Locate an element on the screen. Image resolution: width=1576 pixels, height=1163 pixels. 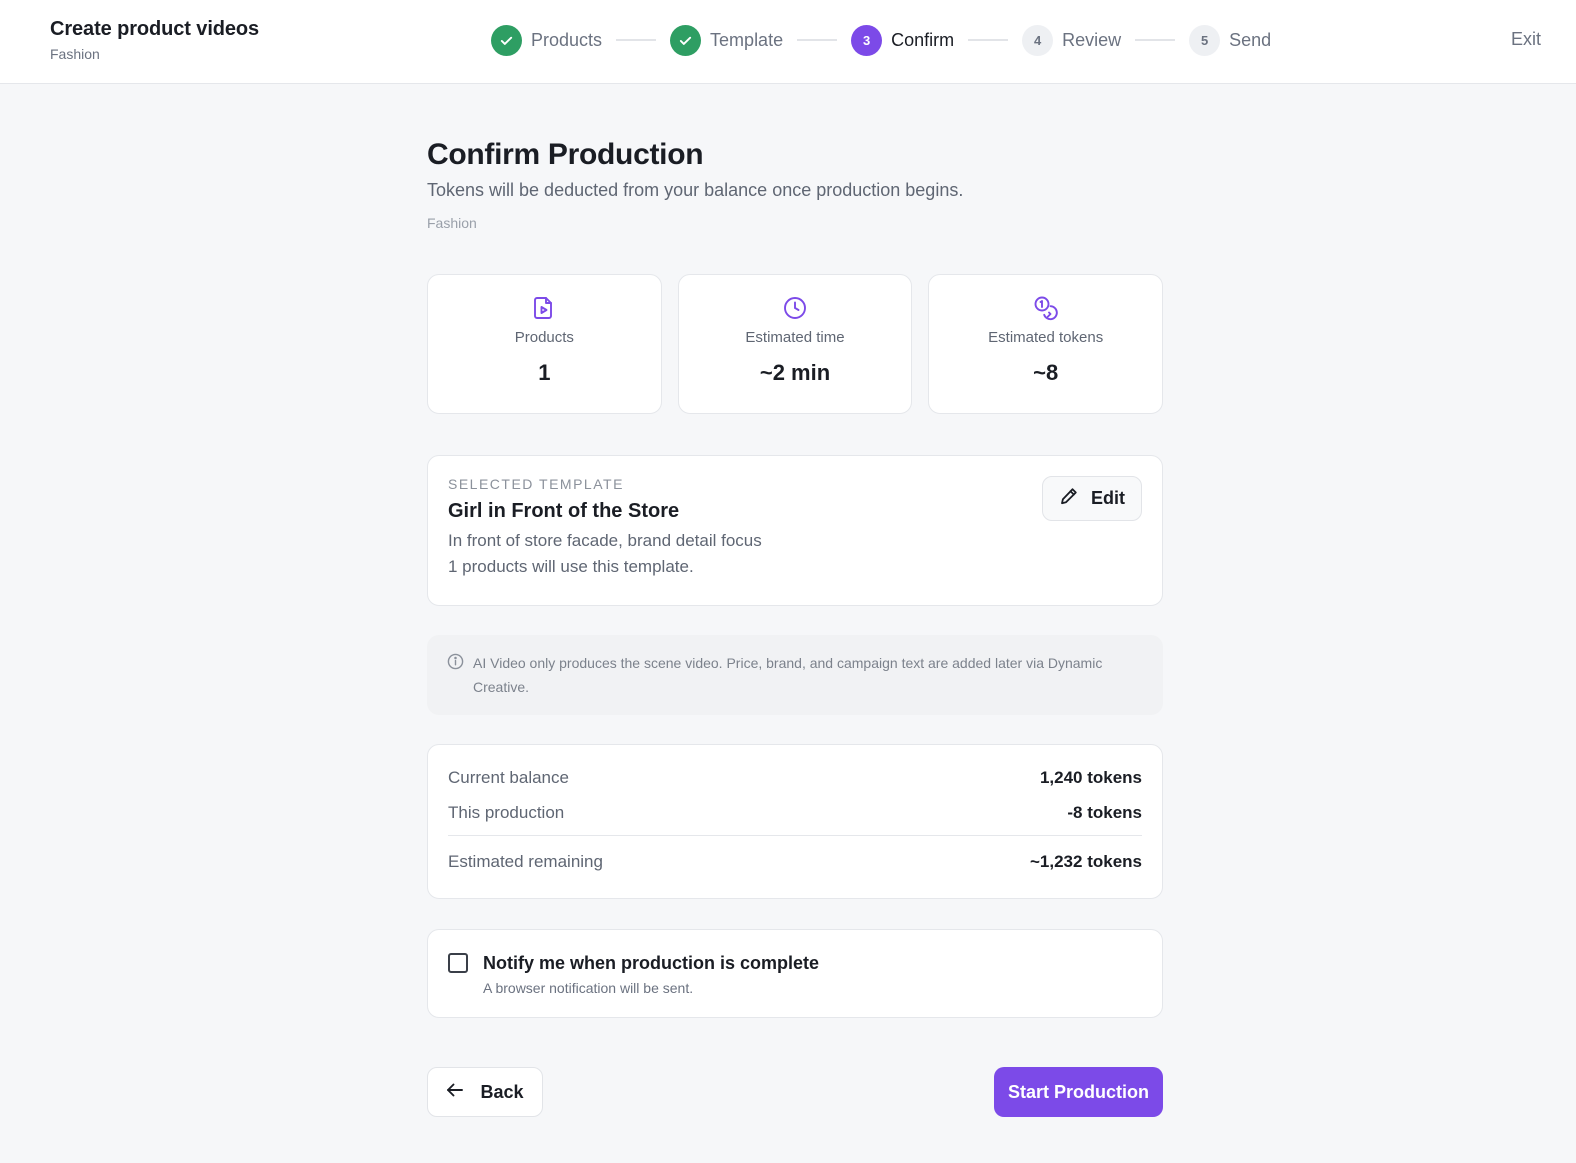
pencil-icon is located at coordinates (1069, 498).